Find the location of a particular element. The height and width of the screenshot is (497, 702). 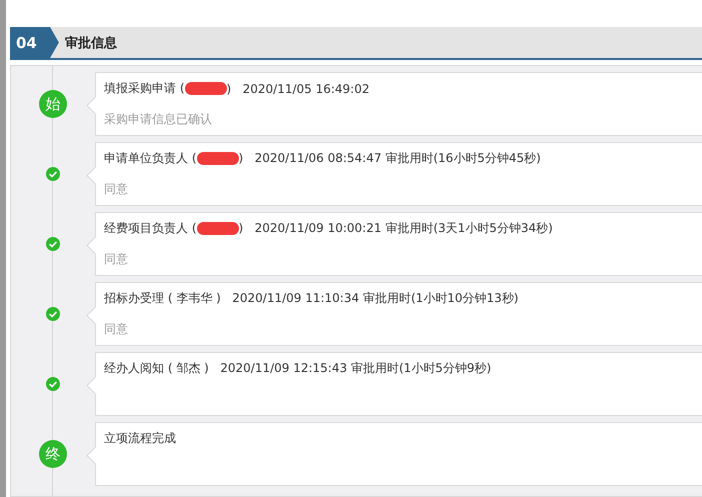

step-title: ) 2020/11/05 16:49:02 is located at coordinates (298, 89).